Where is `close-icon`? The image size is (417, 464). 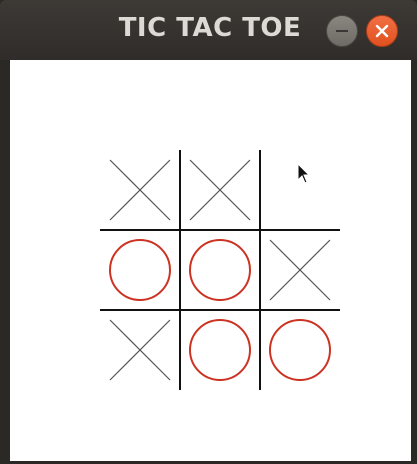
close-icon is located at coordinates (382, 31).